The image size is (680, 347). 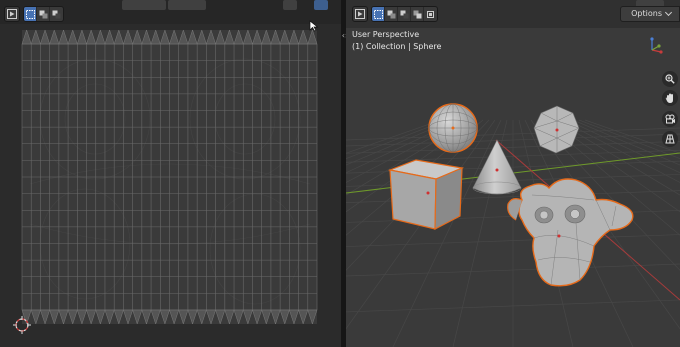 I want to click on chevron-down-icon, so click(x=668, y=12).